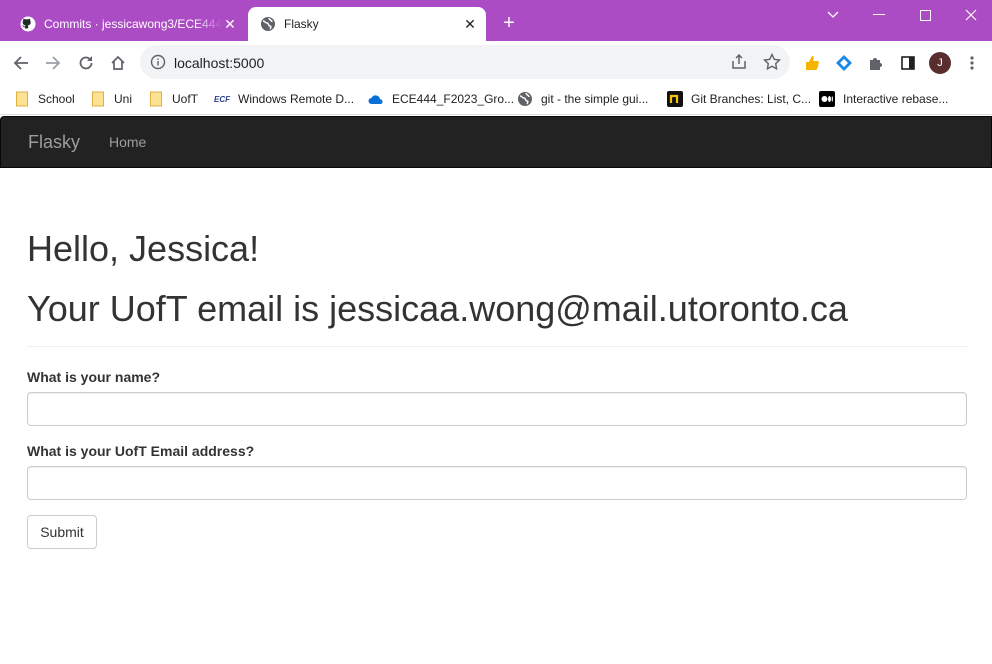 The width and height of the screenshot is (992, 664). I want to click on greeting-heading: Hello, Jessica!, so click(143, 248).